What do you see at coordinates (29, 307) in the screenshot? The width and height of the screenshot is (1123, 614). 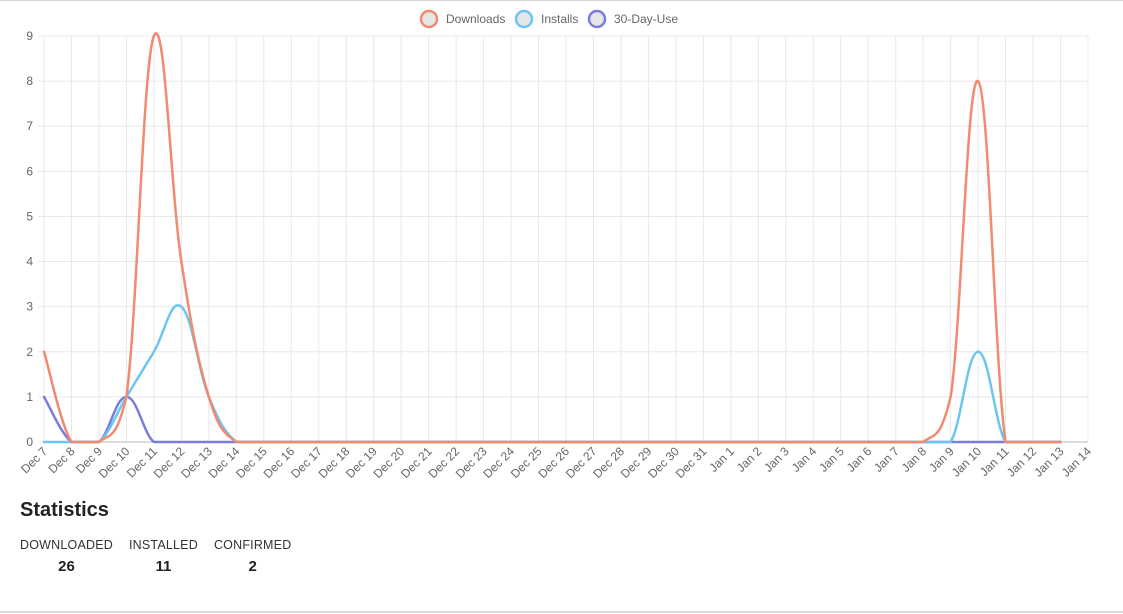 I see `y-tick-label: 3` at bounding box center [29, 307].